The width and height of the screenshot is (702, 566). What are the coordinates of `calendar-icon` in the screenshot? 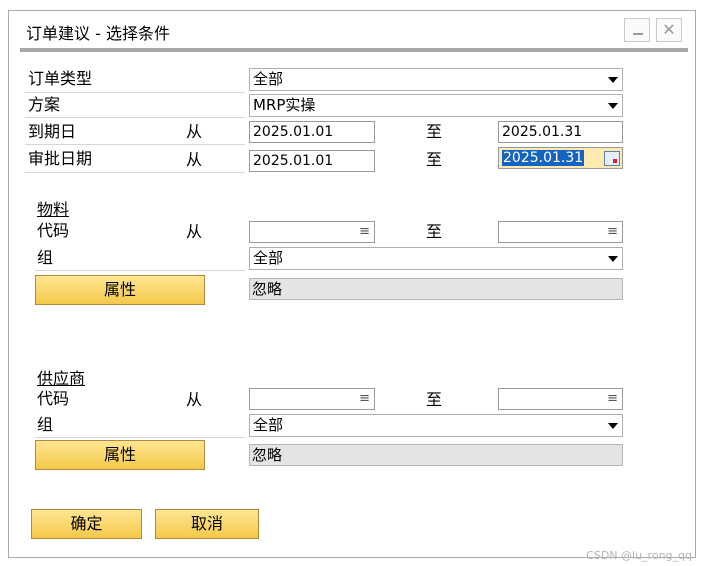 It's located at (612, 158).